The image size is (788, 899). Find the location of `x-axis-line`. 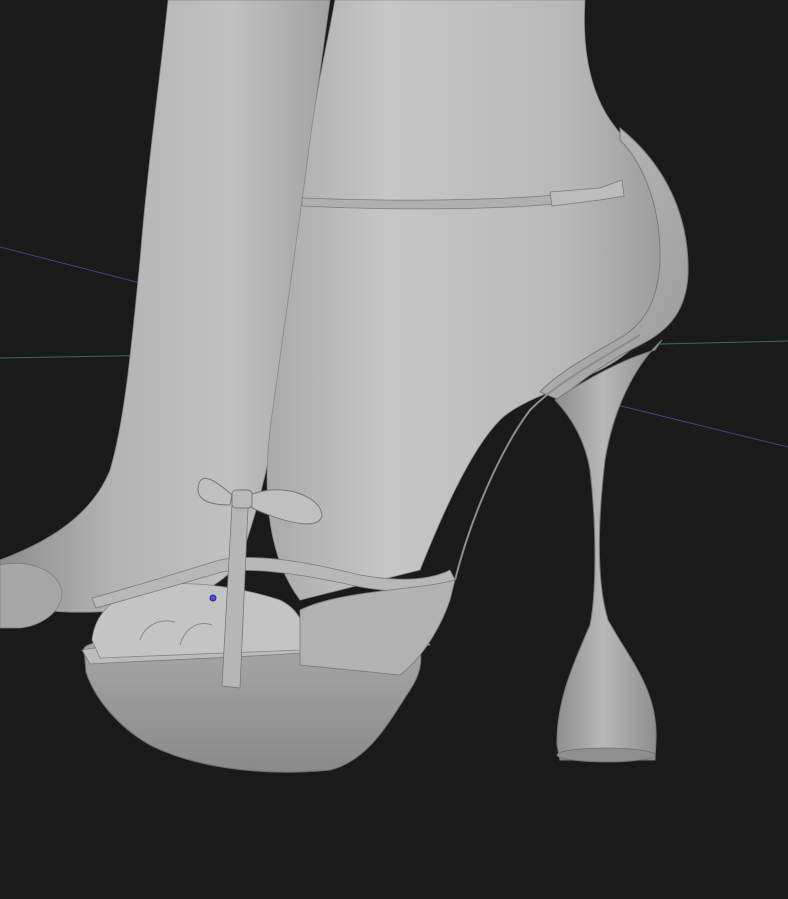

x-axis-line is located at coordinates (70, 265).